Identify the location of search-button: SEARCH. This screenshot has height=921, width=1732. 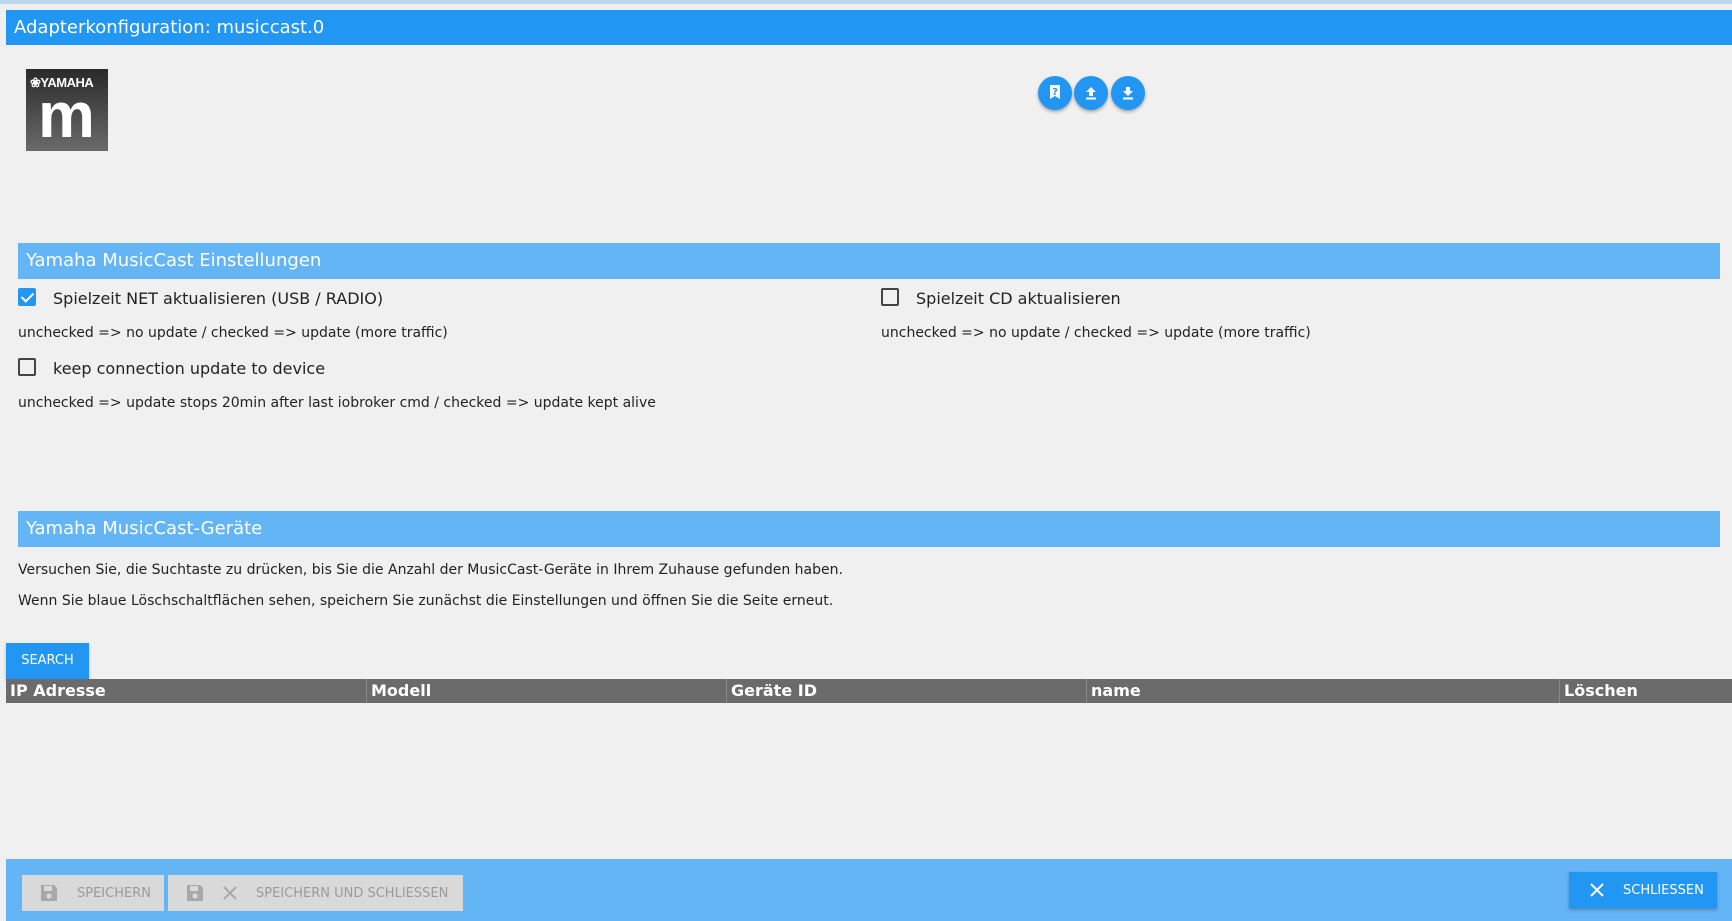
(47, 661).